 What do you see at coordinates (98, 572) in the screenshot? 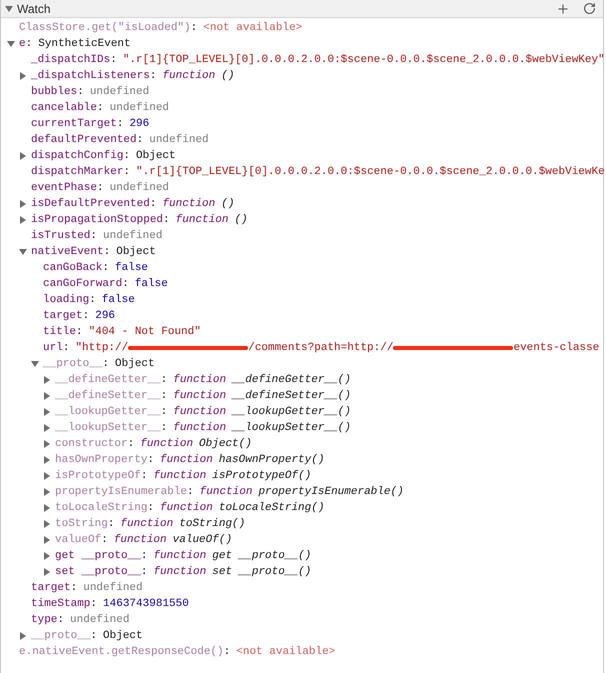
I see `property-name: set __proto__` at bounding box center [98, 572].